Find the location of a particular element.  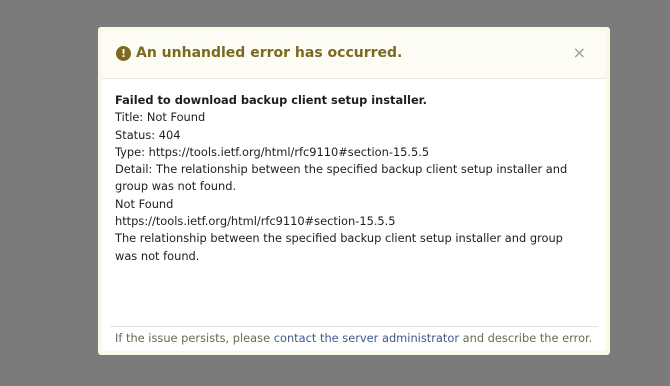

dialog-header: ! An unhandled error has occurred. × is located at coordinates (354, 55).